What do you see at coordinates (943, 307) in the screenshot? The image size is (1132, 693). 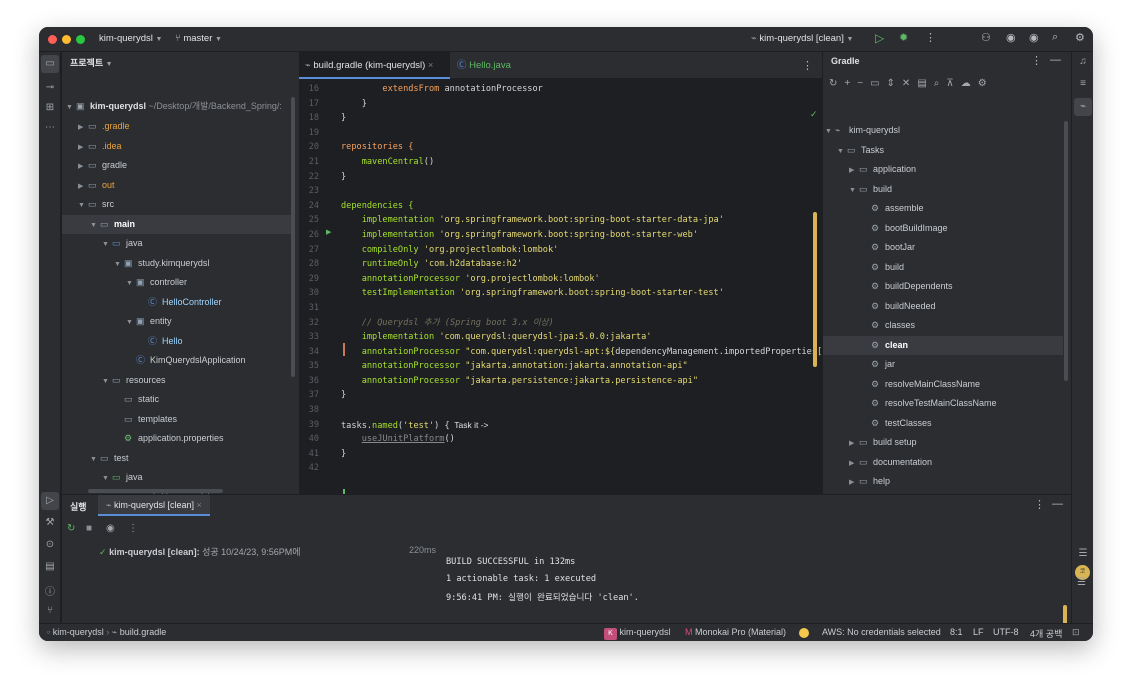 I see `gradle-task-item: ⚙ buildNeeded` at bounding box center [943, 307].